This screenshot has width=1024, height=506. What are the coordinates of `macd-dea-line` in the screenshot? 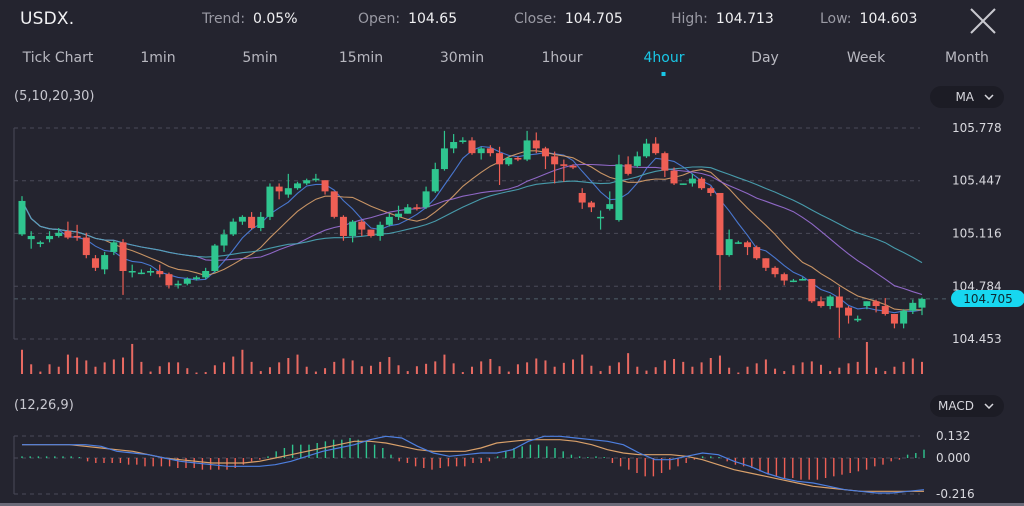 It's located at (473, 465).